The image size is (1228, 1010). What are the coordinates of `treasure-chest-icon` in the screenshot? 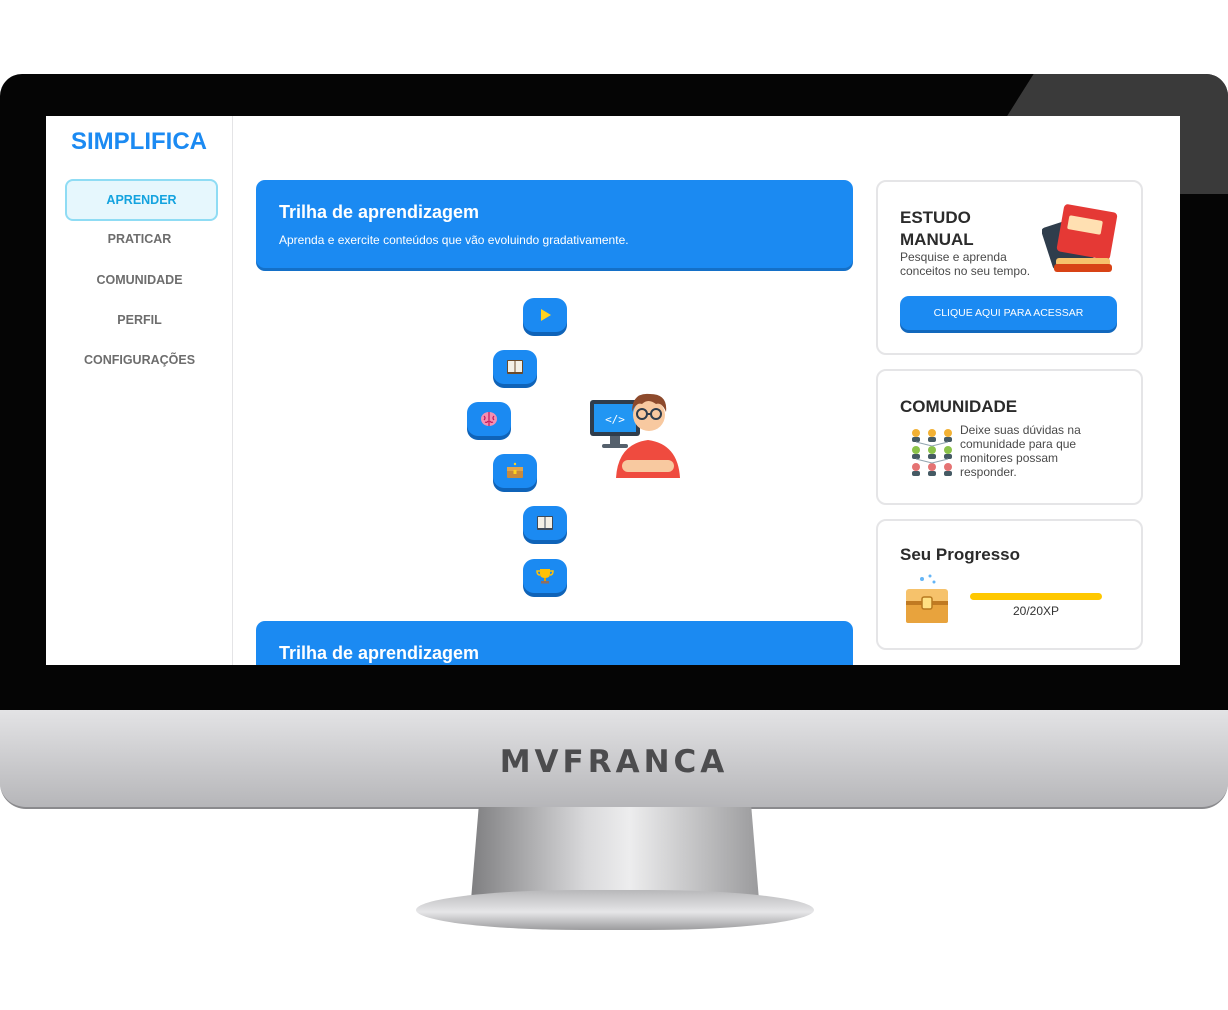 It's located at (927, 598).